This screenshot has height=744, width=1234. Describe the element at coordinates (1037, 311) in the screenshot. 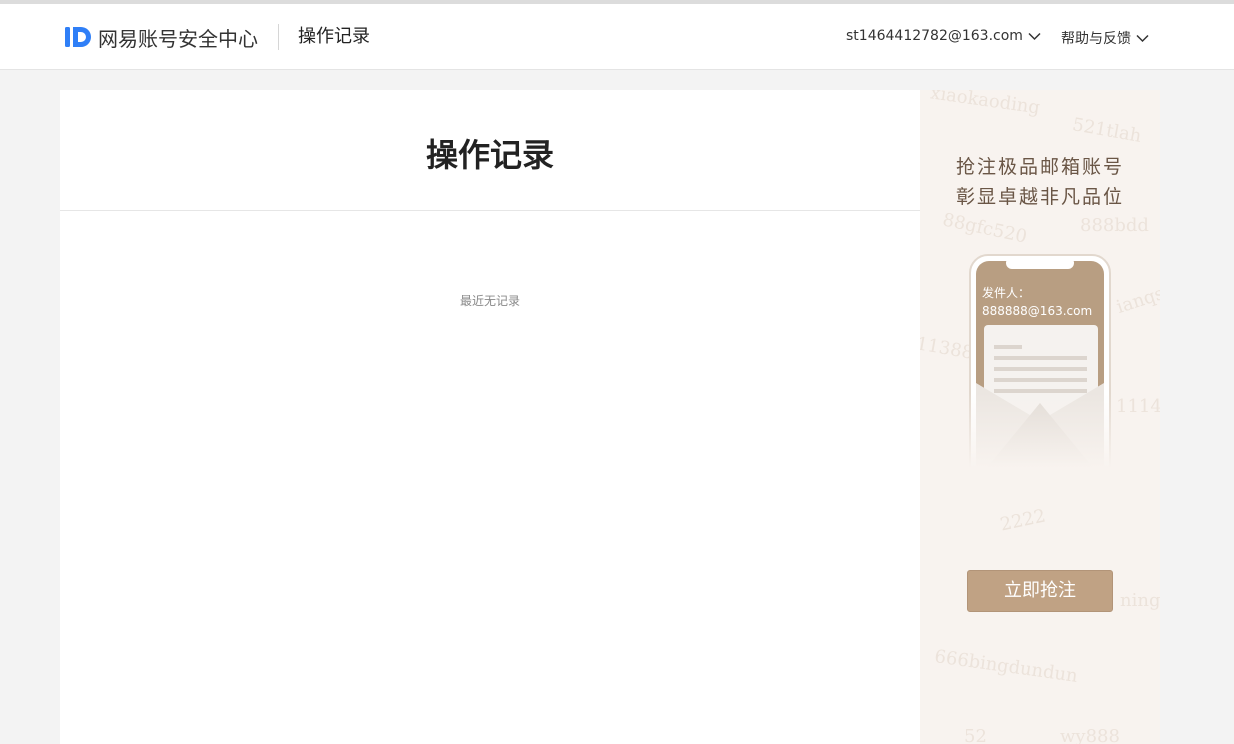

I see `sender-email: 888888@163.com` at that location.